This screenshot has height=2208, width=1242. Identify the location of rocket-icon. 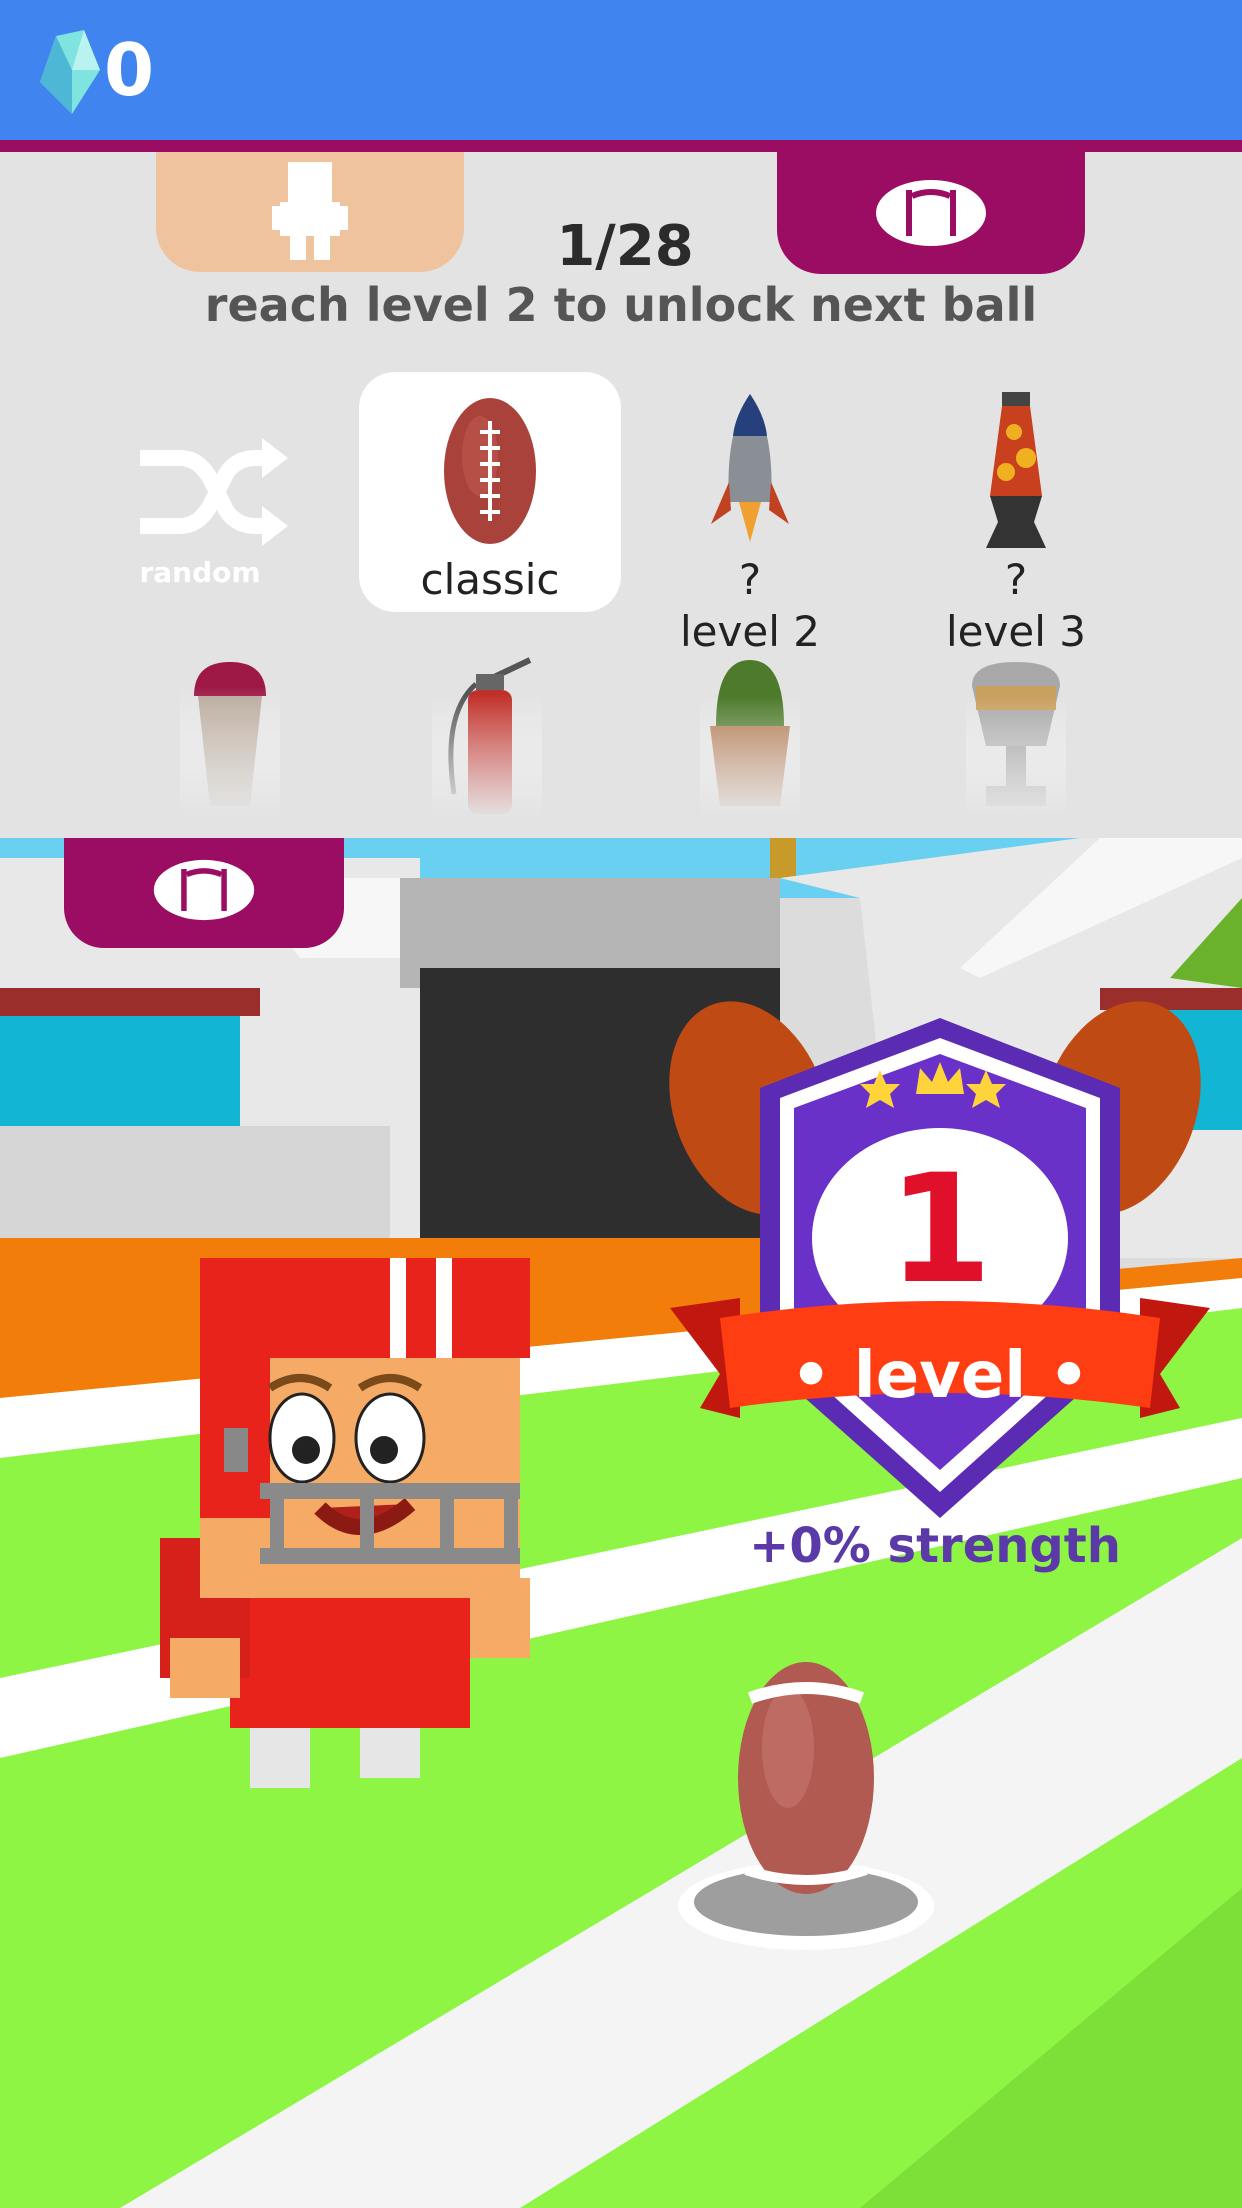
(750, 468).